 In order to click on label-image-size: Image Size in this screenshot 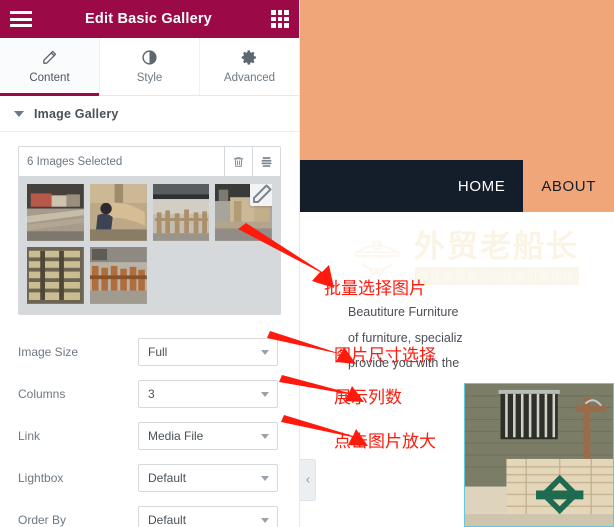, I will do `click(48, 351)`.